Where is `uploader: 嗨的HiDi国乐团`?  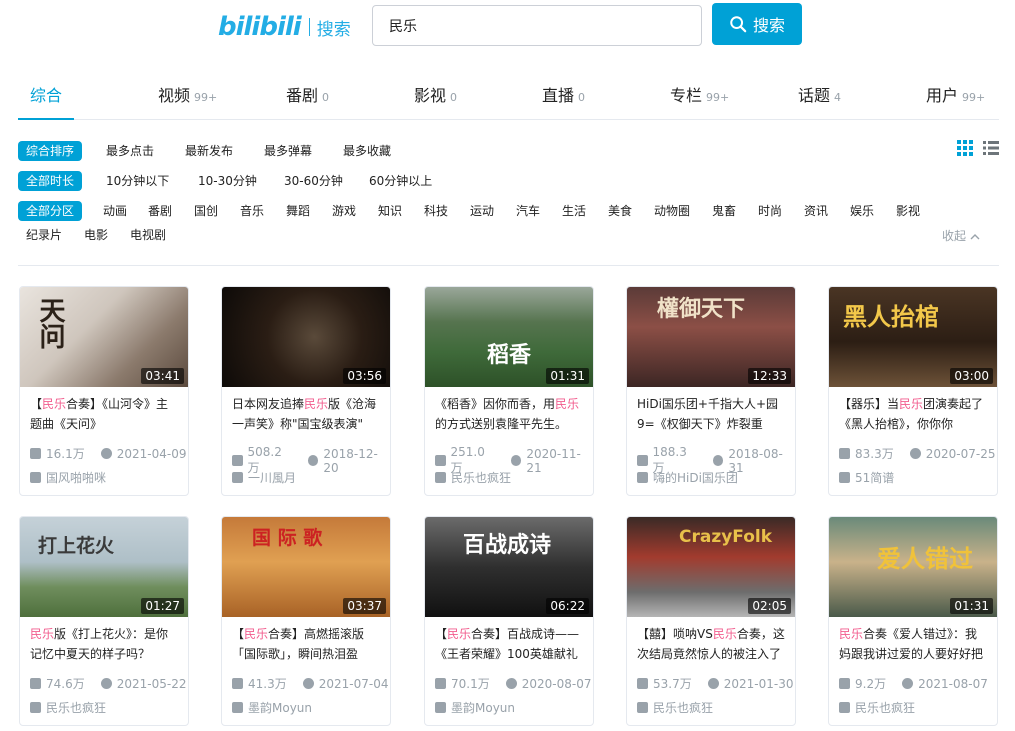
uploader: 嗨的HiDi国乐团 is located at coordinates (687, 477).